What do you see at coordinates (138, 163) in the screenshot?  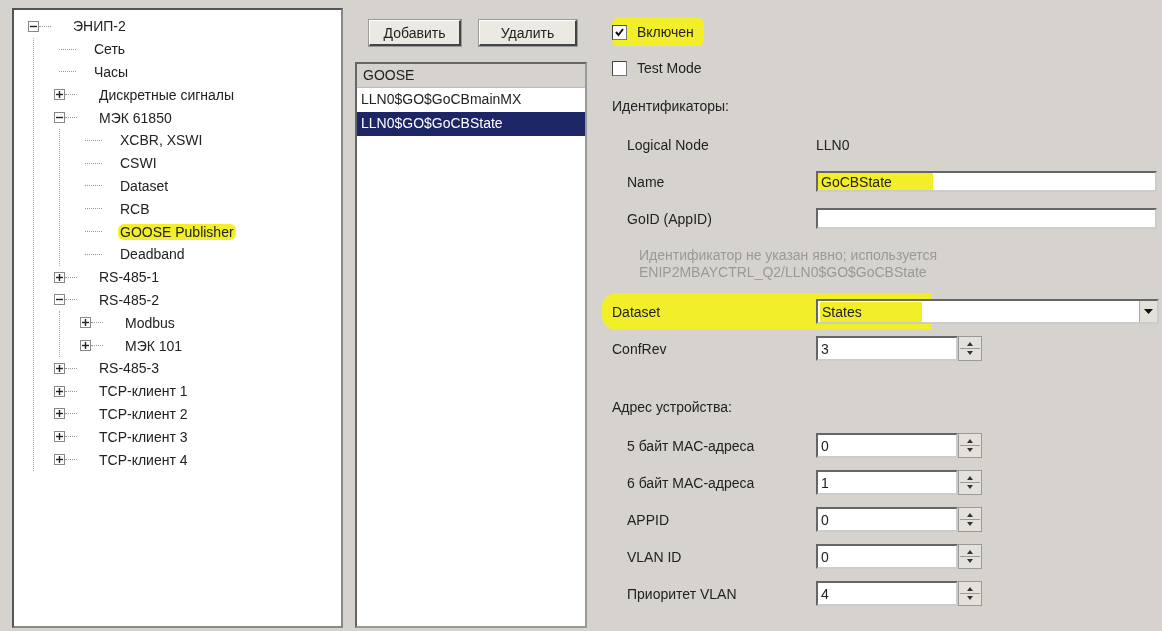 I see `tree-item: CSWI` at bounding box center [138, 163].